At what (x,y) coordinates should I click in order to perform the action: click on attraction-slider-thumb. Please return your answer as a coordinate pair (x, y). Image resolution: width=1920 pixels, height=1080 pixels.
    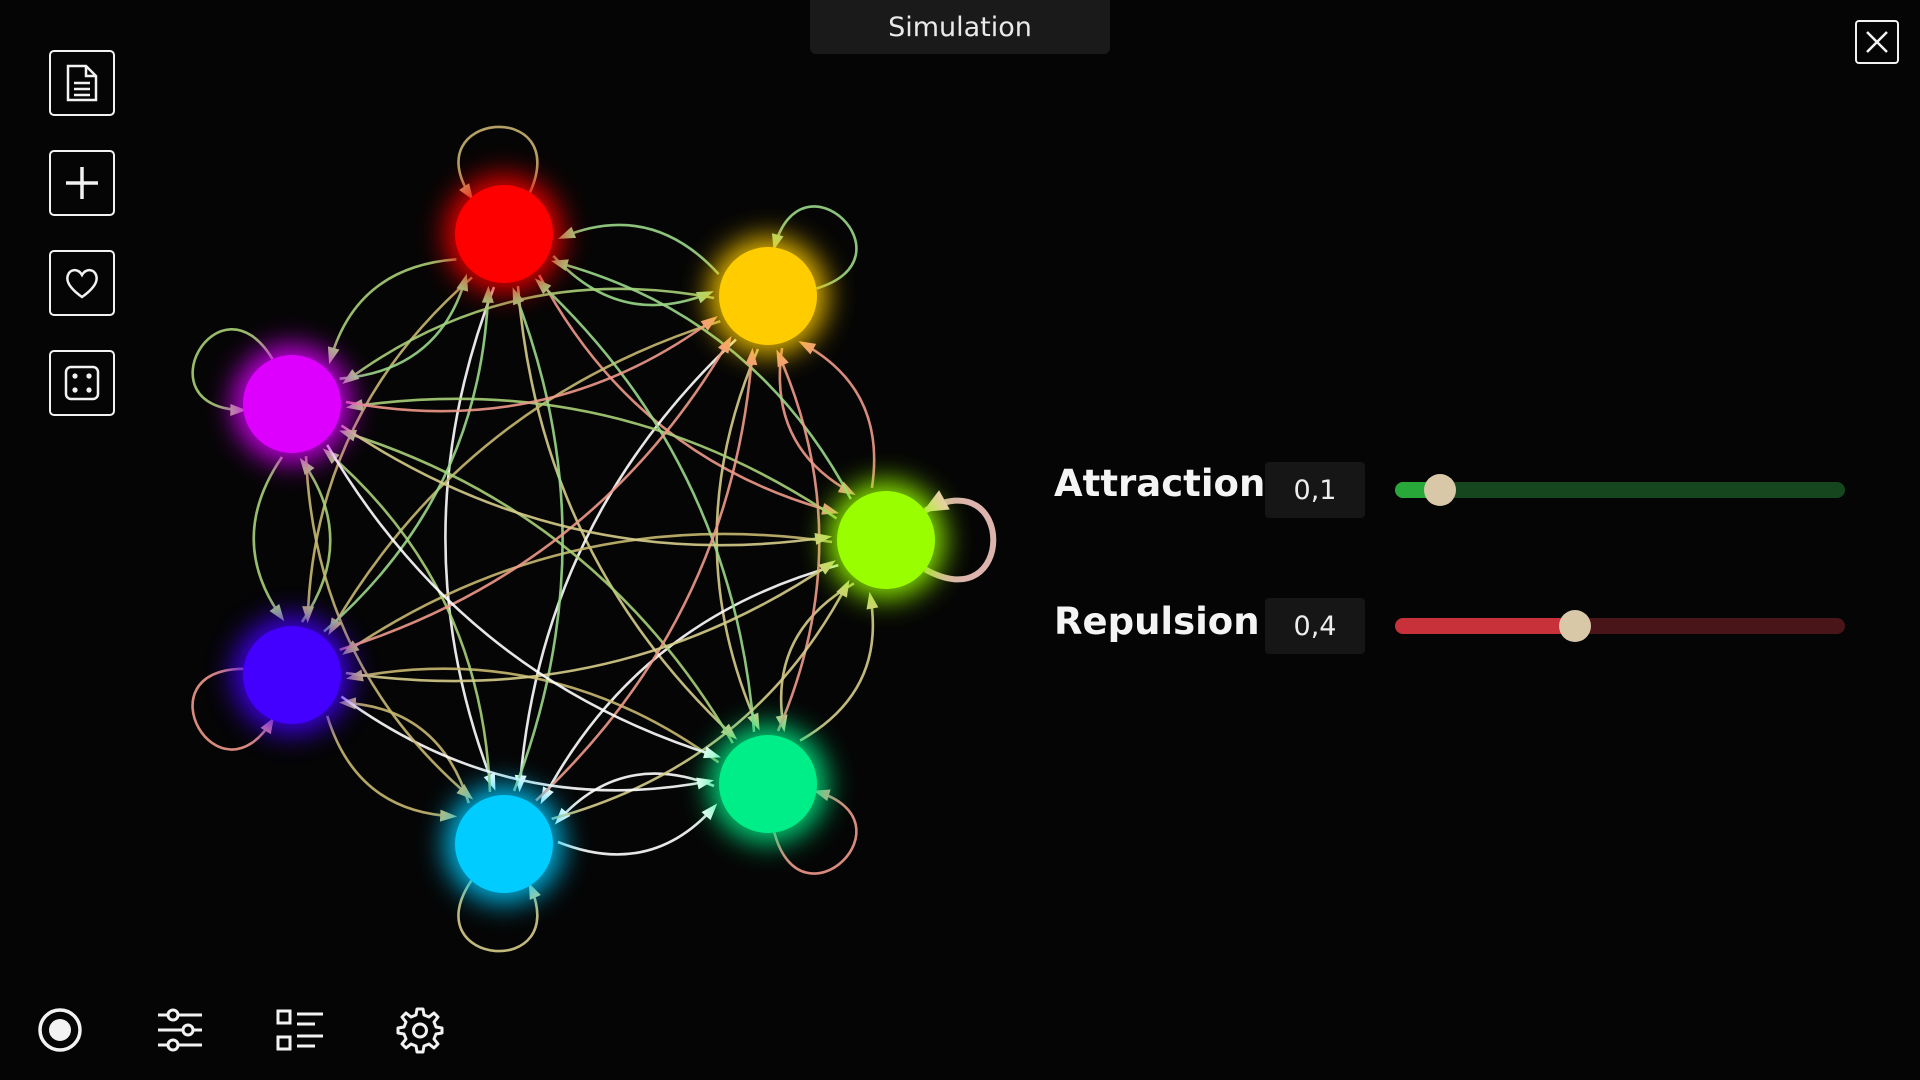
    Looking at the image, I should click on (1440, 490).